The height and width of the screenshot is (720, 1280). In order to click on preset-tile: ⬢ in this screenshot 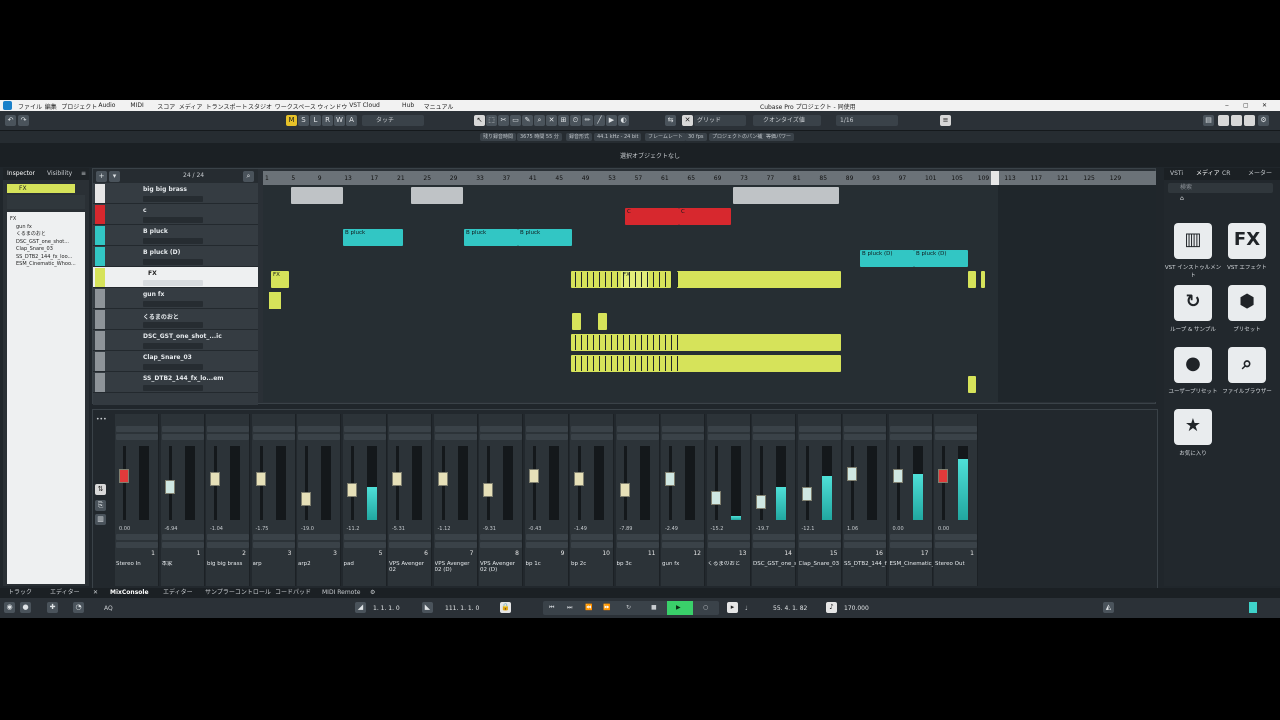, I will do `click(1247, 303)`.